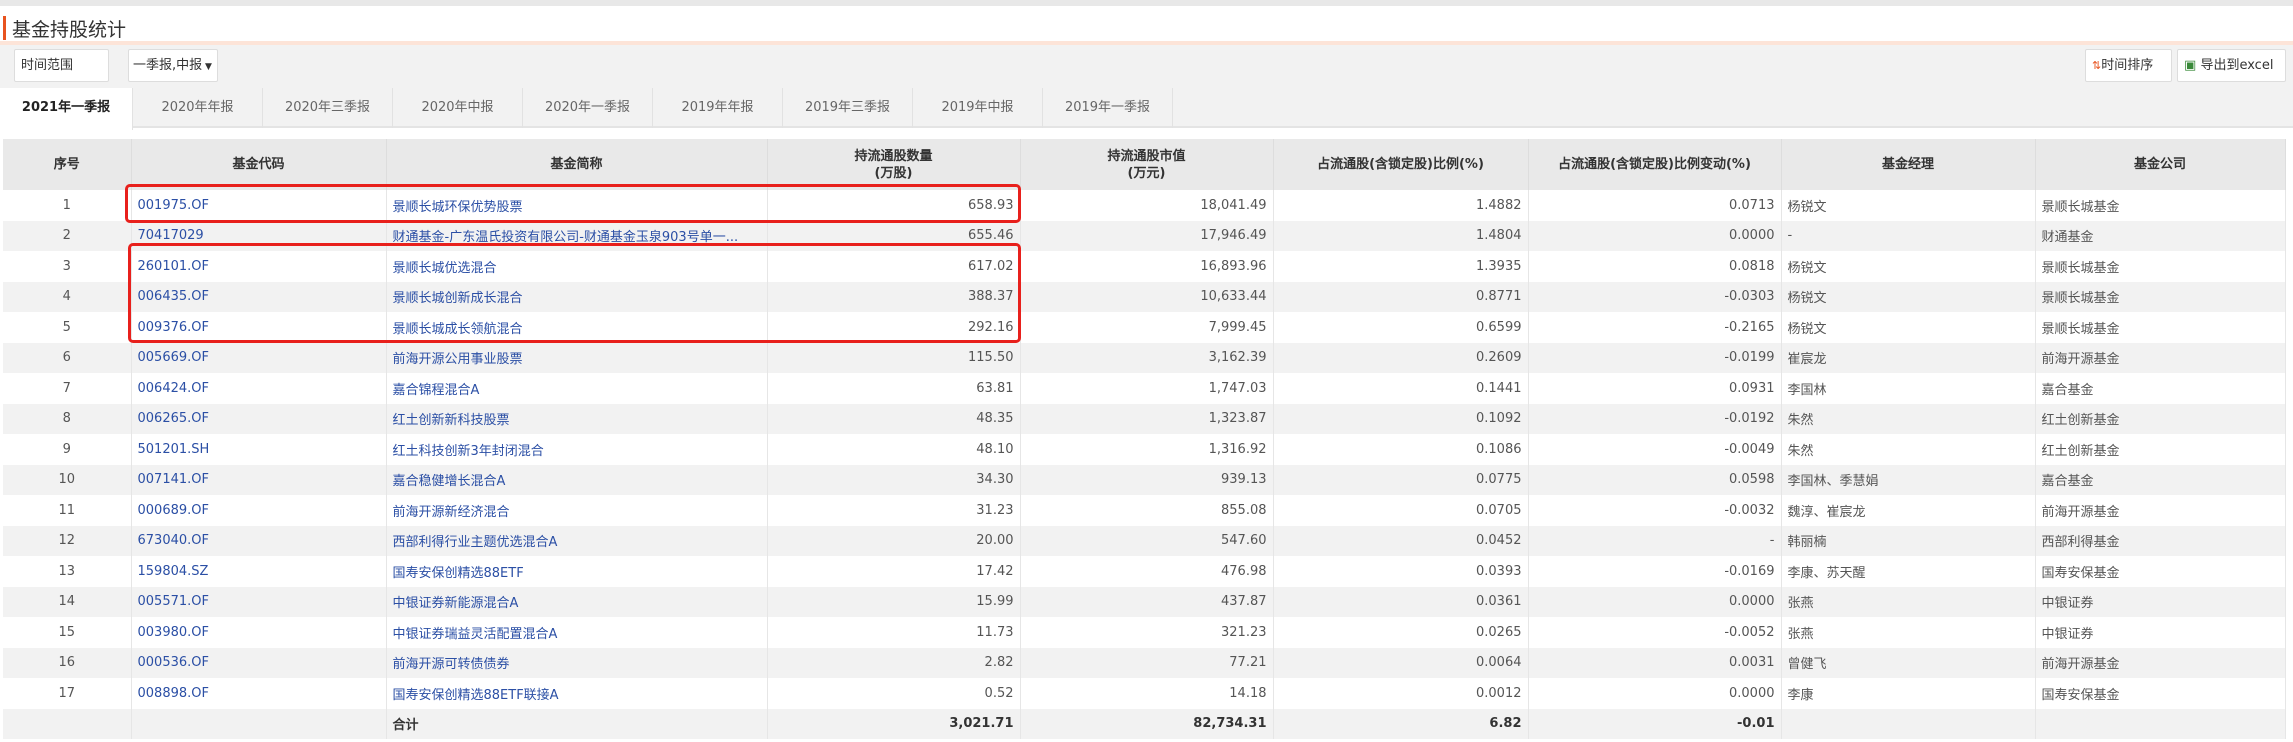 The image size is (2293, 742). What do you see at coordinates (451, 664) in the screenshot?
I see `fund-name-link: 前海开源可转债债券` at bounding box center [451, 664].